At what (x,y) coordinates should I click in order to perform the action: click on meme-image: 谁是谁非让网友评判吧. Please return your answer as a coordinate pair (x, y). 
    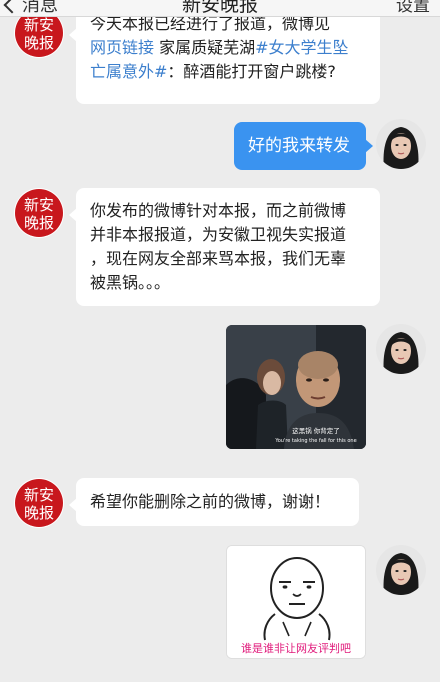
    Looking at the image, I should click on (296, 602).